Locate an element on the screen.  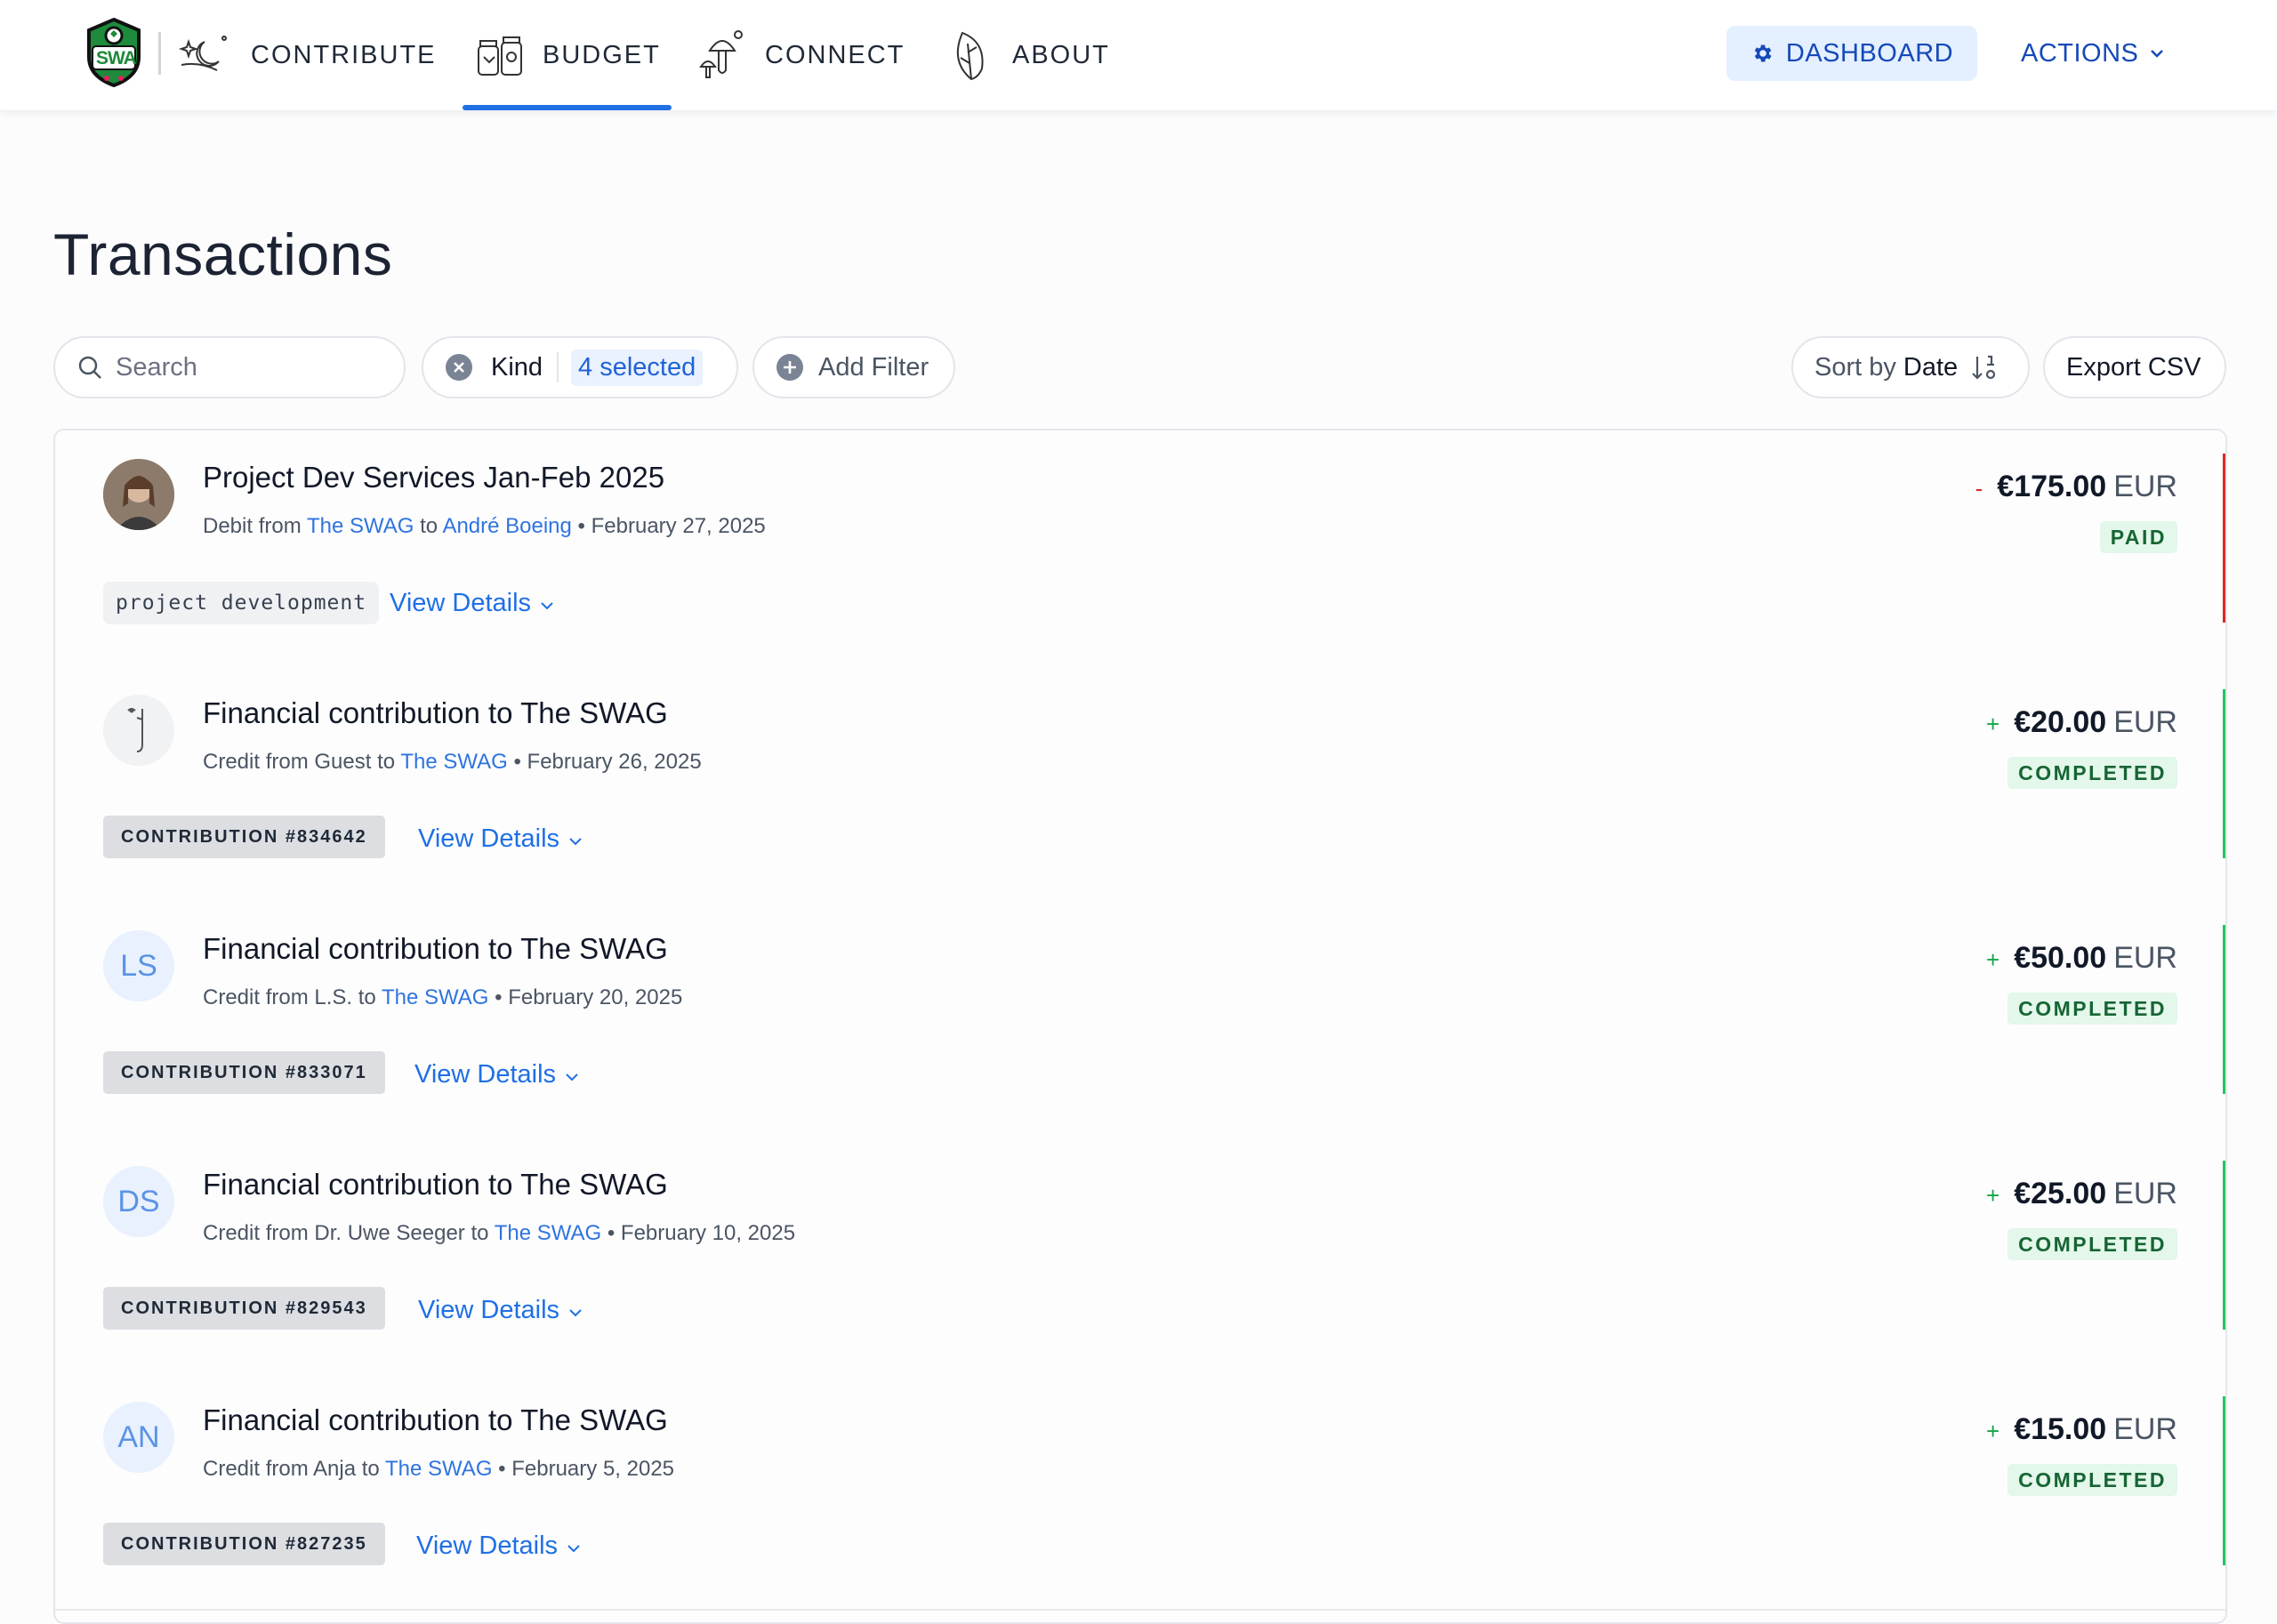
guest-avatar is located at coordinates (138, 731).